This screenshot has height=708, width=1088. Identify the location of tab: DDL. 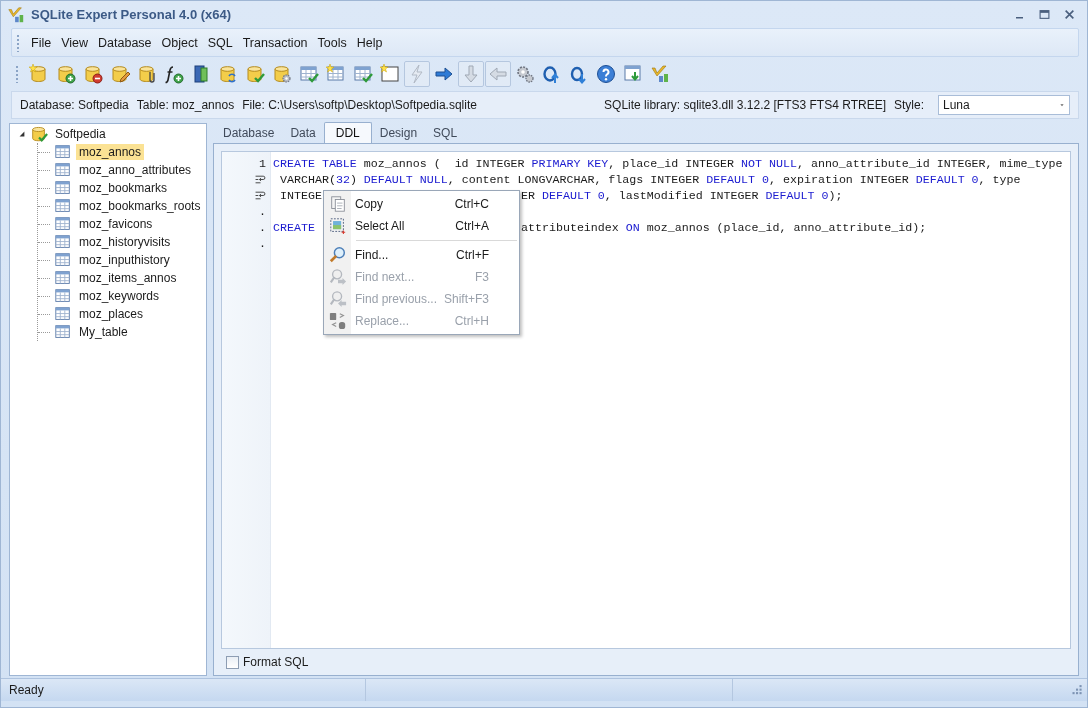
(347, 132).